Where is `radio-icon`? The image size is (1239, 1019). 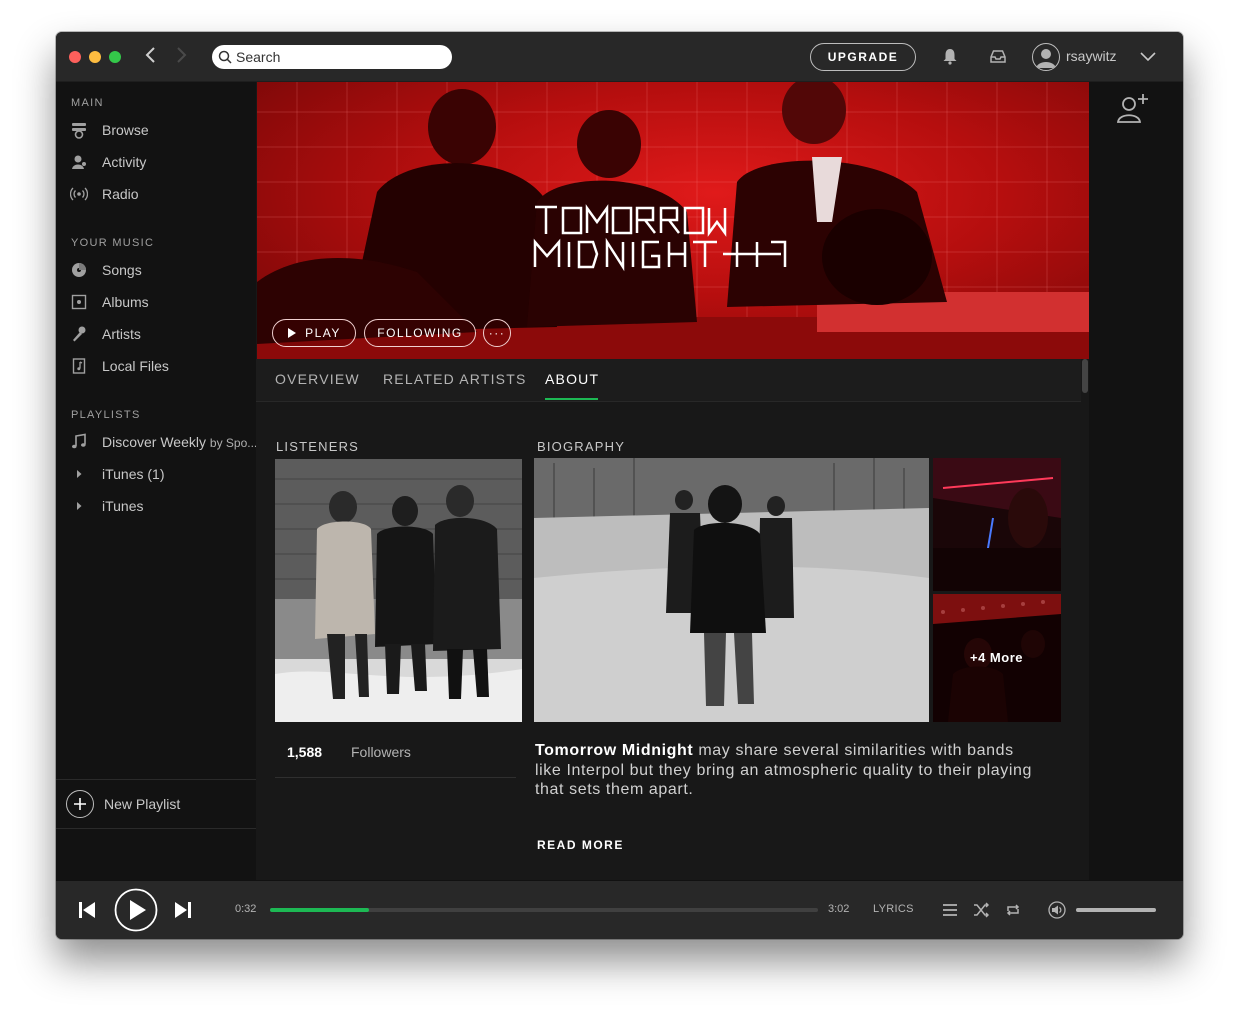 radio-icon is located at coordinates (79, 194).